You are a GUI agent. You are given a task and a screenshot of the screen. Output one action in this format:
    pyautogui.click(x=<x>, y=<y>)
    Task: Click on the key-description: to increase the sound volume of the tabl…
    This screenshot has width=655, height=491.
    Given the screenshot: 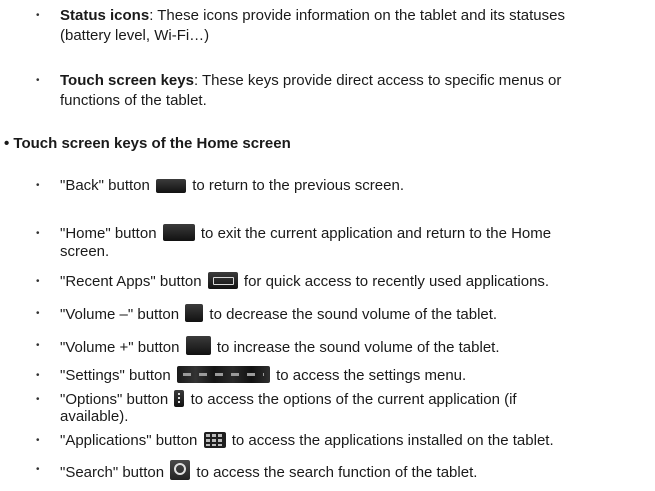 What is the action you would take?
    pyautogui.click(x=358, y=347)
    